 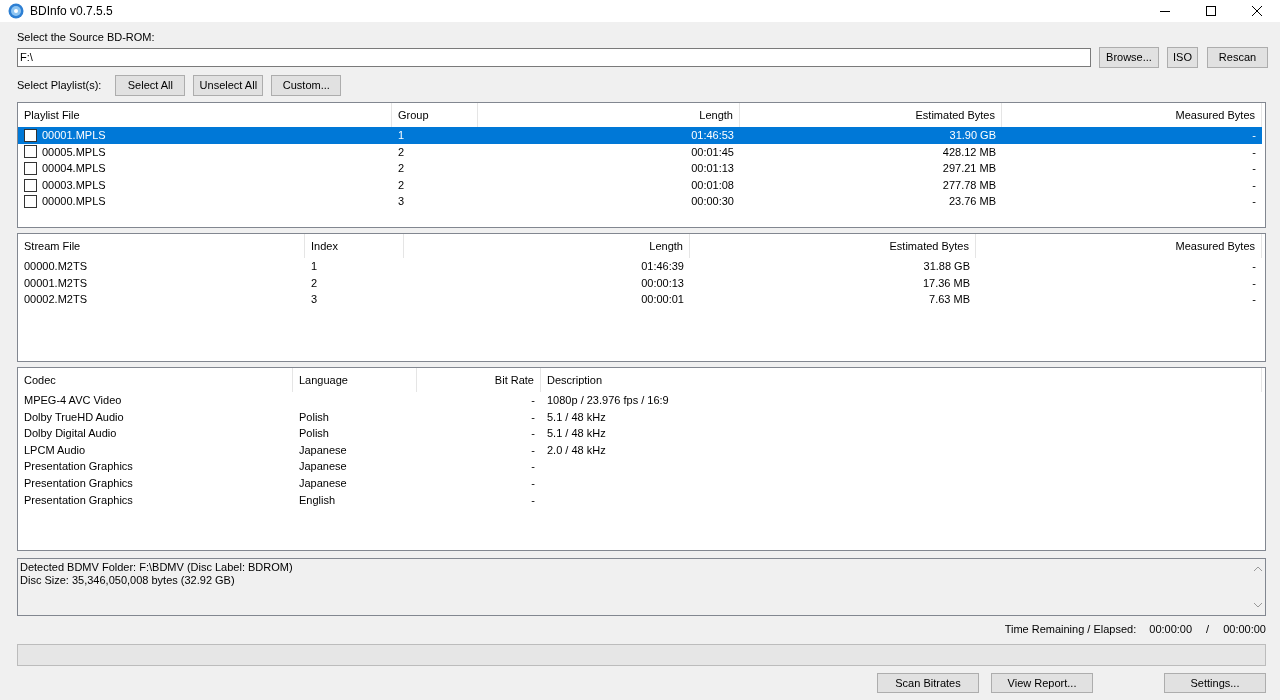 I want to click on table-cell-text: 00003.MPLS, so click(x=74, y=185).